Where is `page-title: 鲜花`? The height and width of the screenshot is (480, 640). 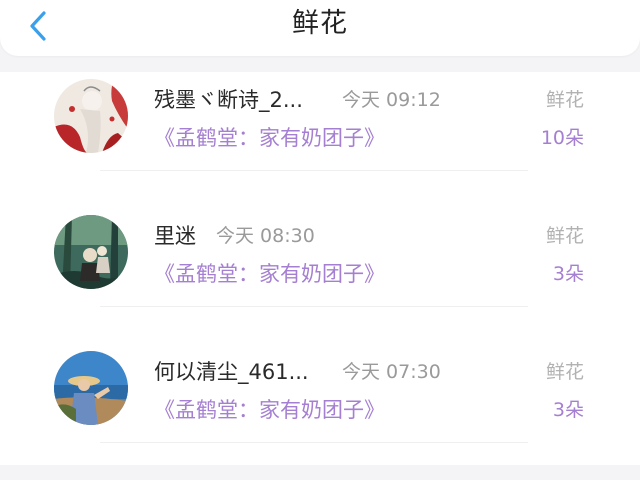
page-title: 鲜花 is located at coordinates (320, 23).